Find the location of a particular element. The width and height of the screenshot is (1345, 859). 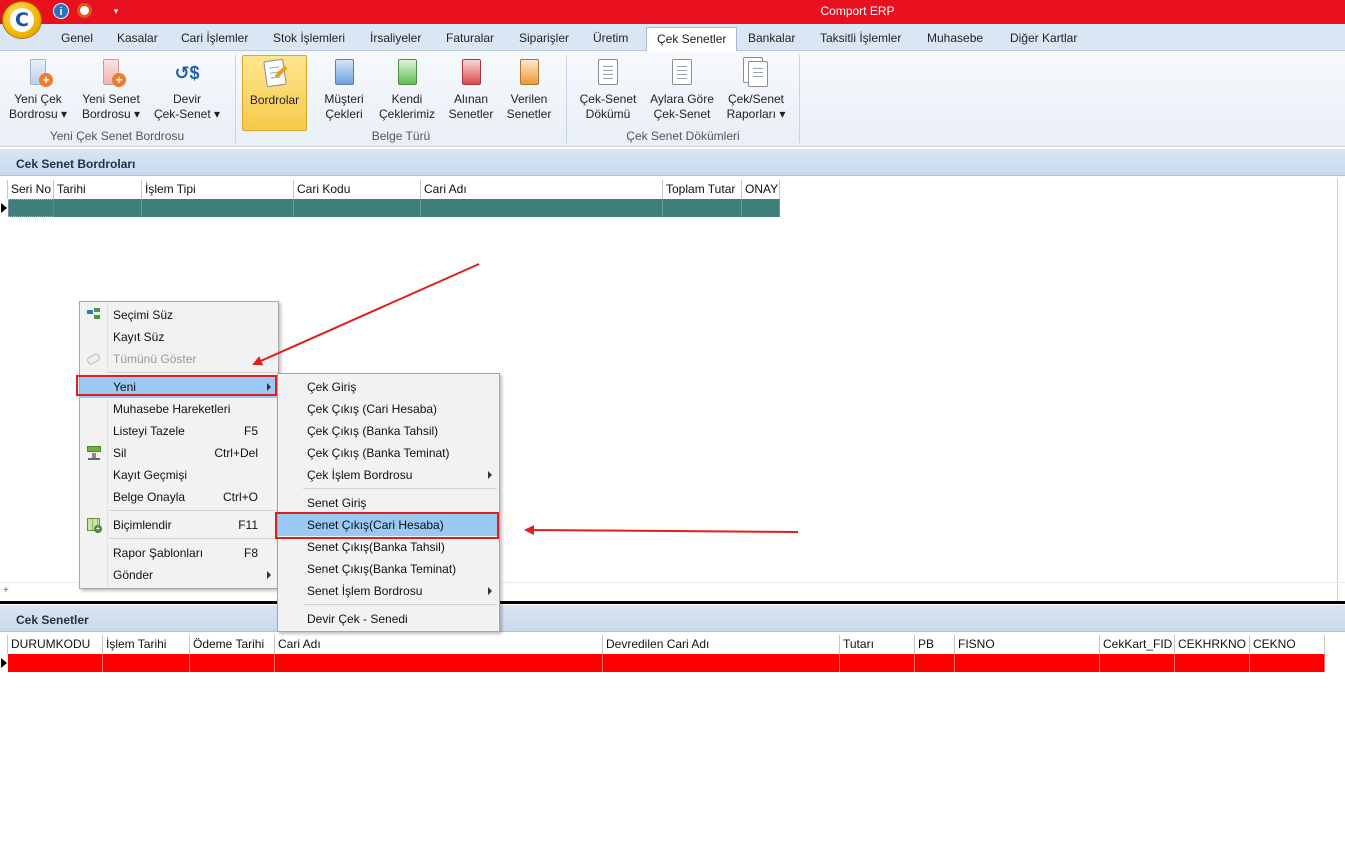

cheque-bond-listing-button: Çek-Senet Dökümü is located at coordinates (608, 93).